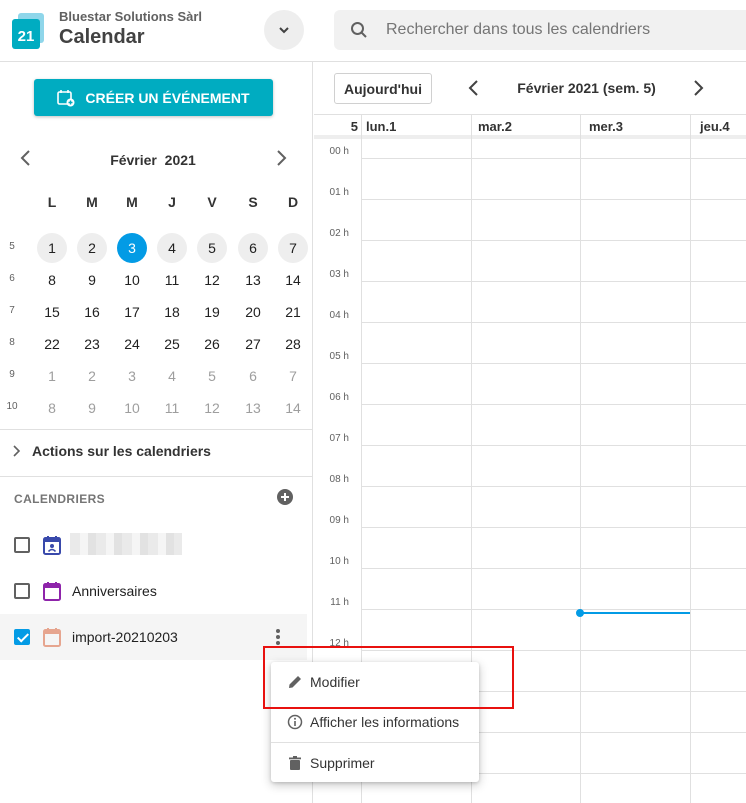 Image resolution: width=746 pixels, height=803 pixels. Describe the element at coordinates (495, 126) in the screenshot. I see `day-header: mar.2` at that location.